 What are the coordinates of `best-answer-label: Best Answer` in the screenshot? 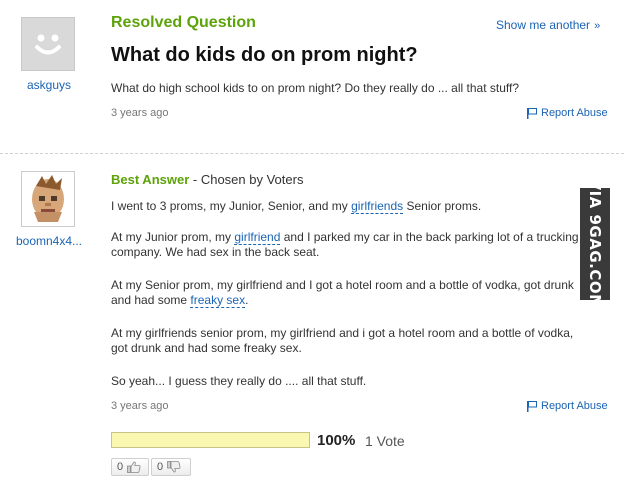 It's located at (150, 179).